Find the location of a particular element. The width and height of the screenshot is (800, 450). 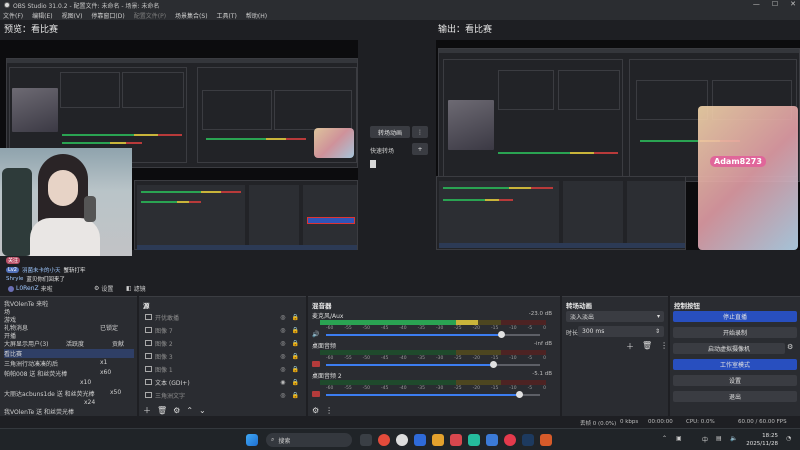

source-item: 图像 2 ◎ 🔒 is located at coordinates (222, 343).